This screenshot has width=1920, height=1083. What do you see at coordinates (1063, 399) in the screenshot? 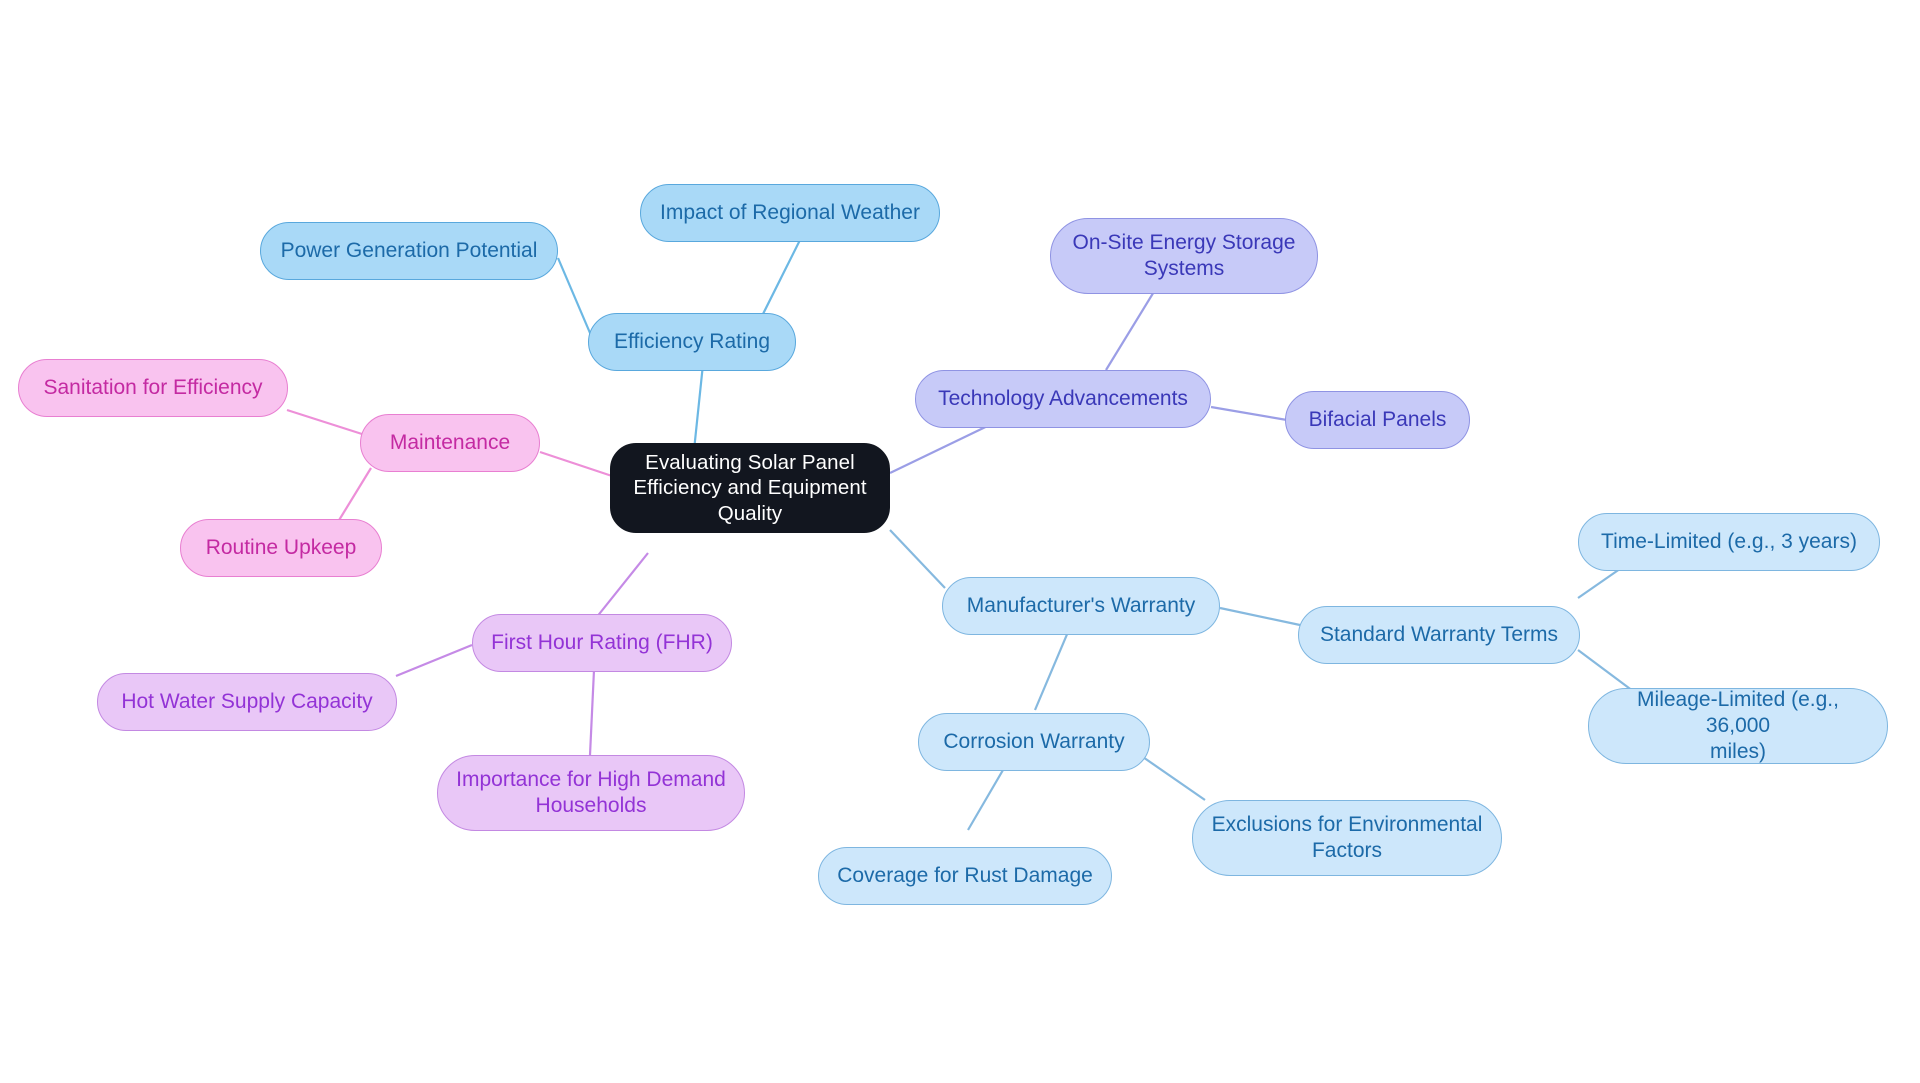
I see `node-technology-advancements: Technology Advancements` at bounding box center [1063, 399].